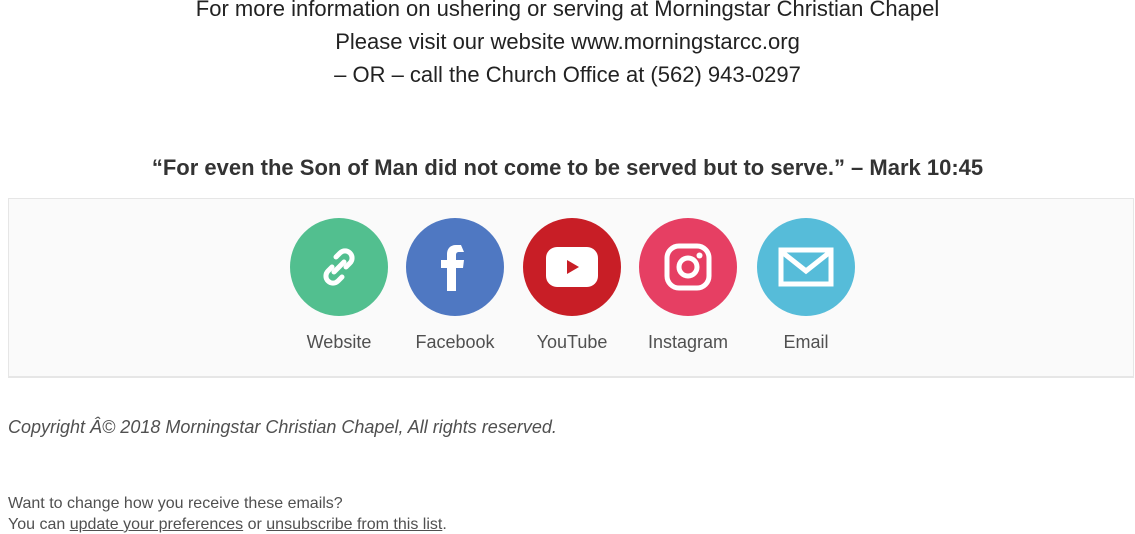 The height and width of the screenshot is (534, 1135). What do you see at coordinates (39, 524) in the screenshot?
I see `footer-prefix: You can` at bounding box center [39, 524].